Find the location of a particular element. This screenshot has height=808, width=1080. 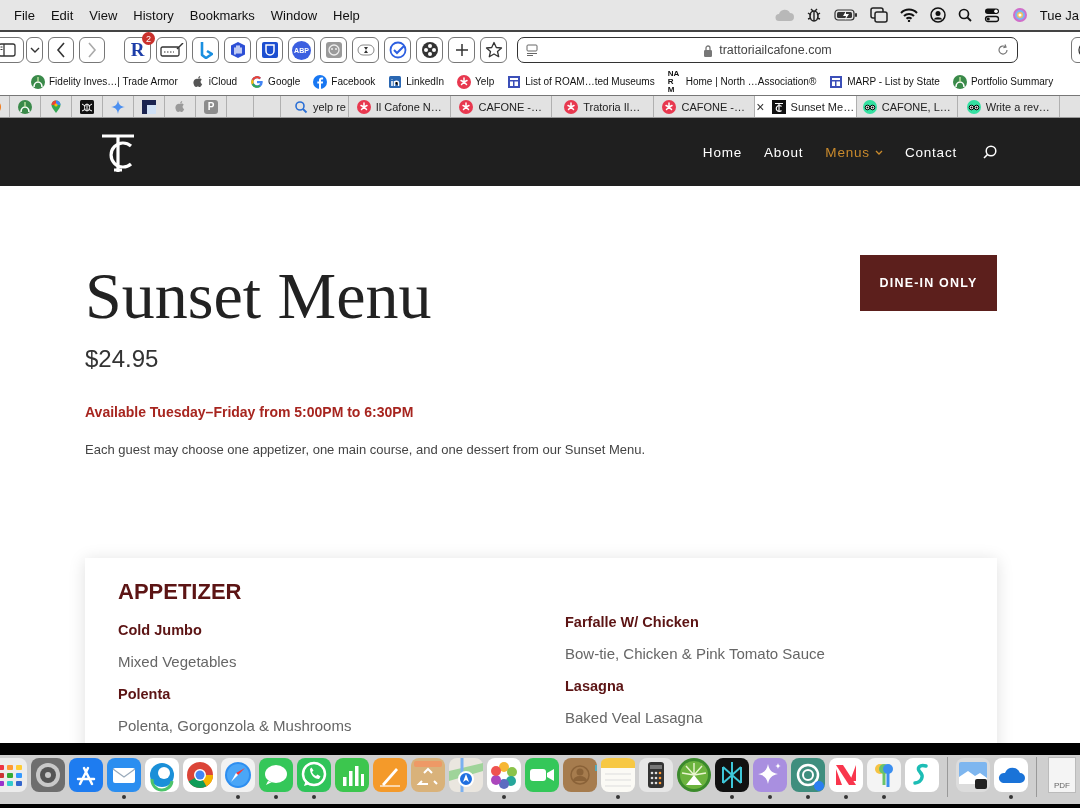

back-button is located at coordinates (61, 50).